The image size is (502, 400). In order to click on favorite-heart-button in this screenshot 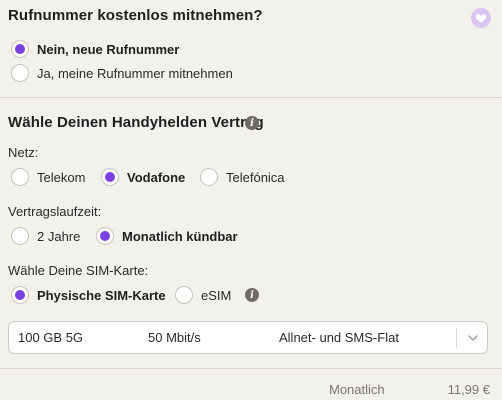, I will do `click(481, 18)`.